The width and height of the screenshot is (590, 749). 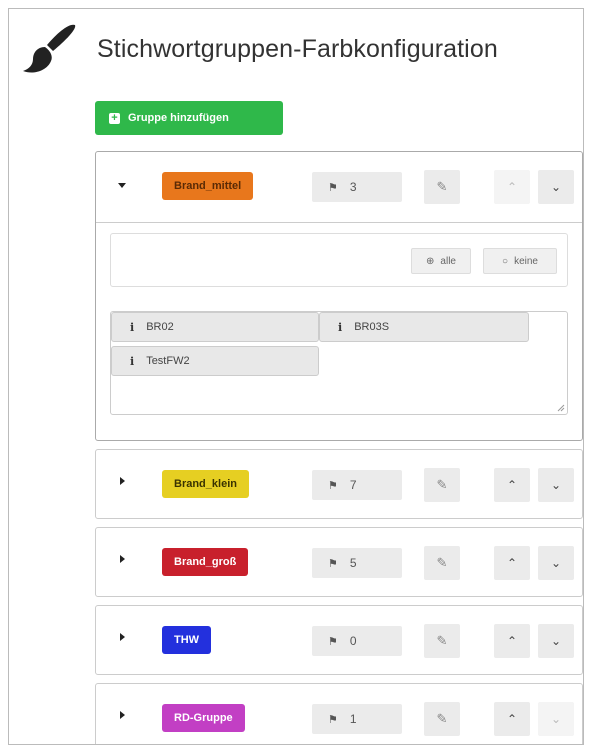 What do you see at coordinates (448, 261) in the screenshot?
I see `select-all-label: alle` at bounding box center [448, 261].